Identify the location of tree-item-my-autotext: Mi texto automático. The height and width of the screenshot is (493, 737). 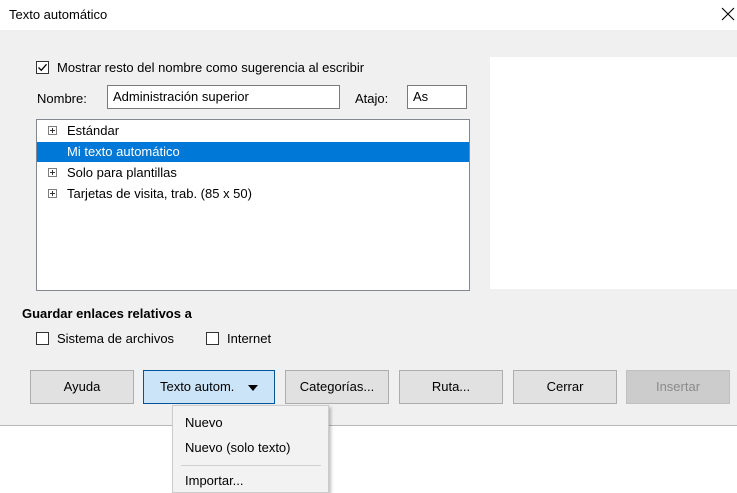
(253, 152).